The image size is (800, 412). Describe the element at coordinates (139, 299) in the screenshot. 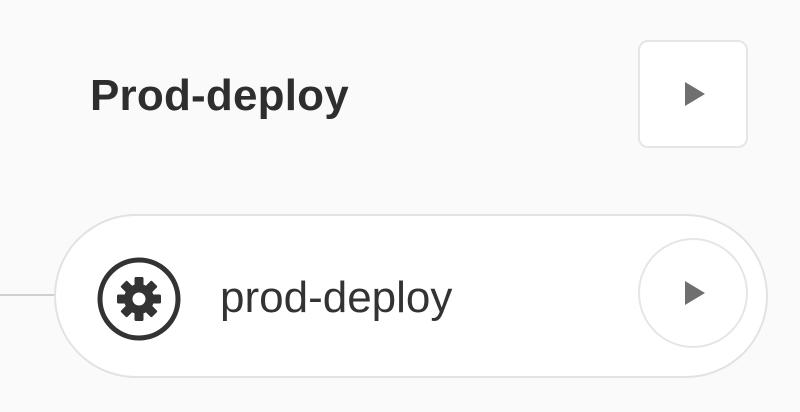

I see `gear-icon` at that location.